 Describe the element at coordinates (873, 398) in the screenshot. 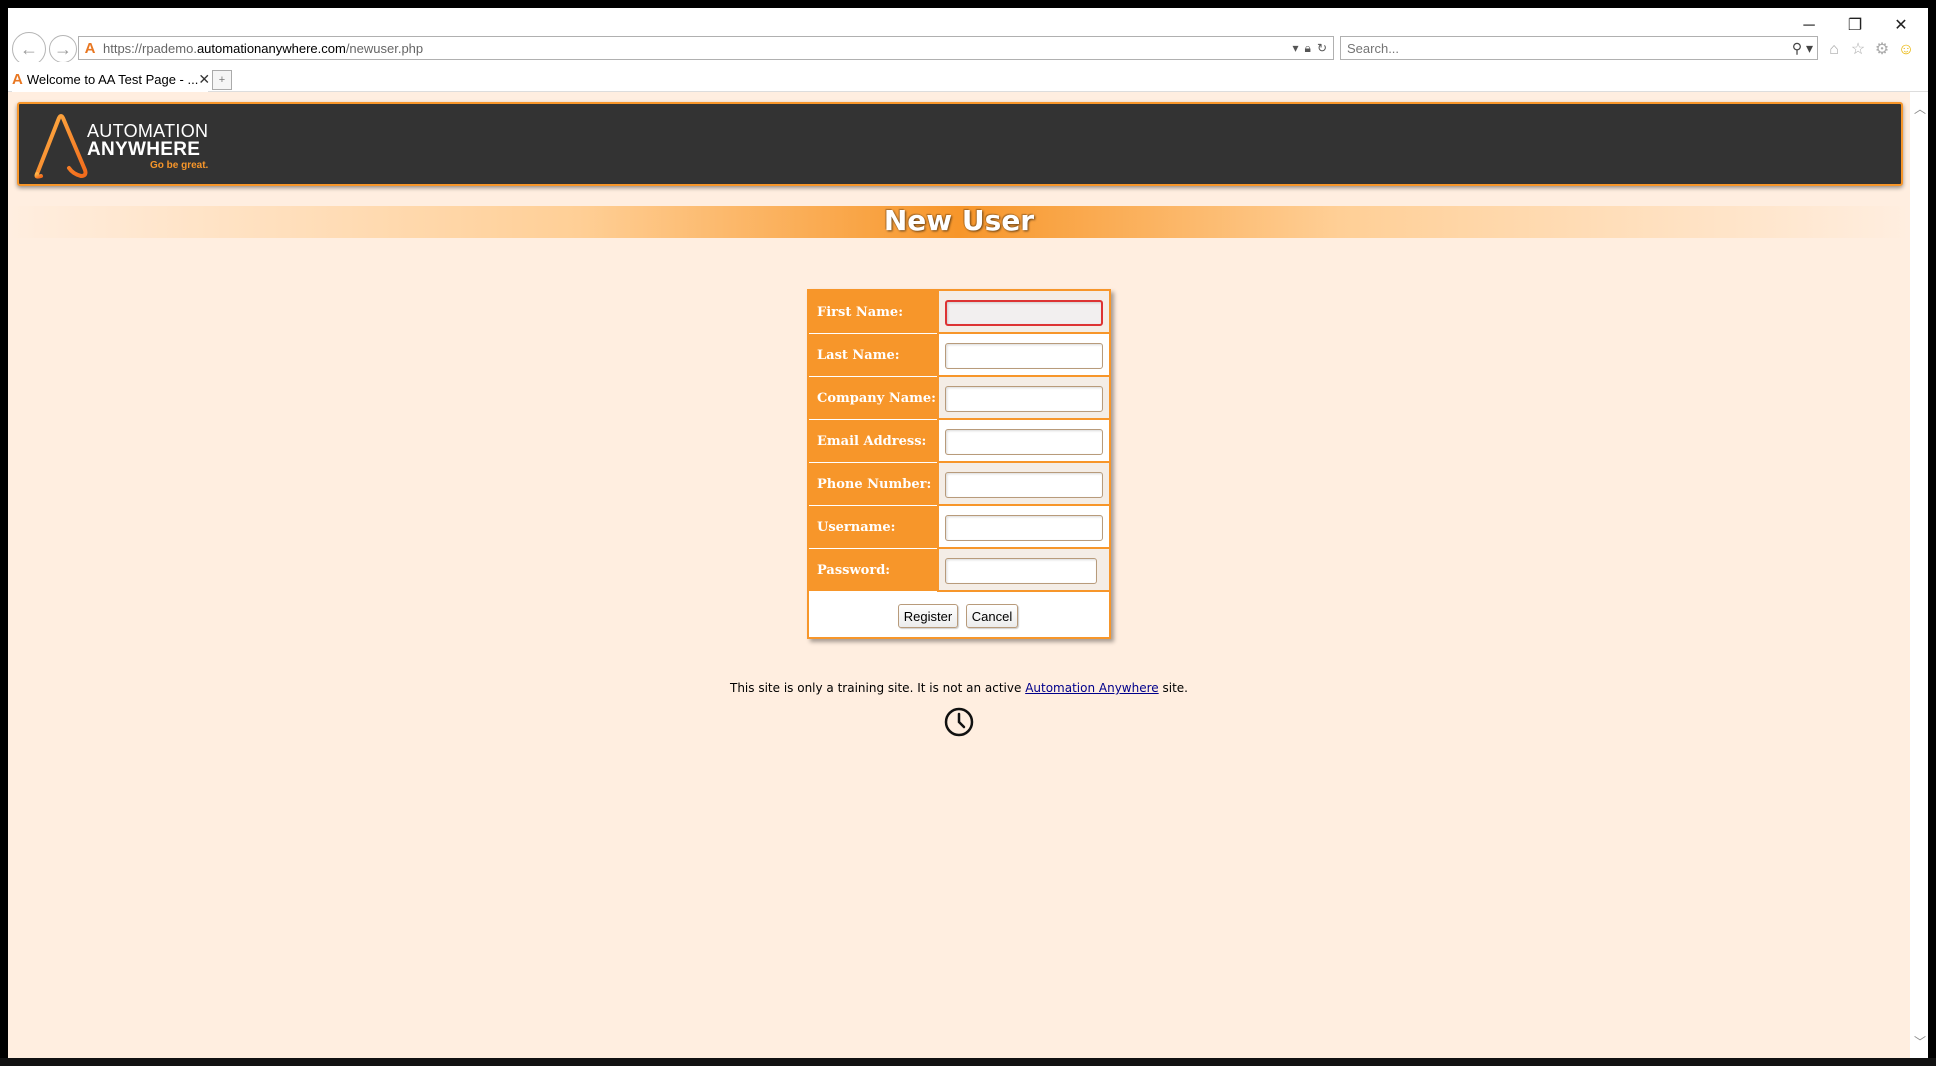

I see `company-name-label: Company Name:` at that location.